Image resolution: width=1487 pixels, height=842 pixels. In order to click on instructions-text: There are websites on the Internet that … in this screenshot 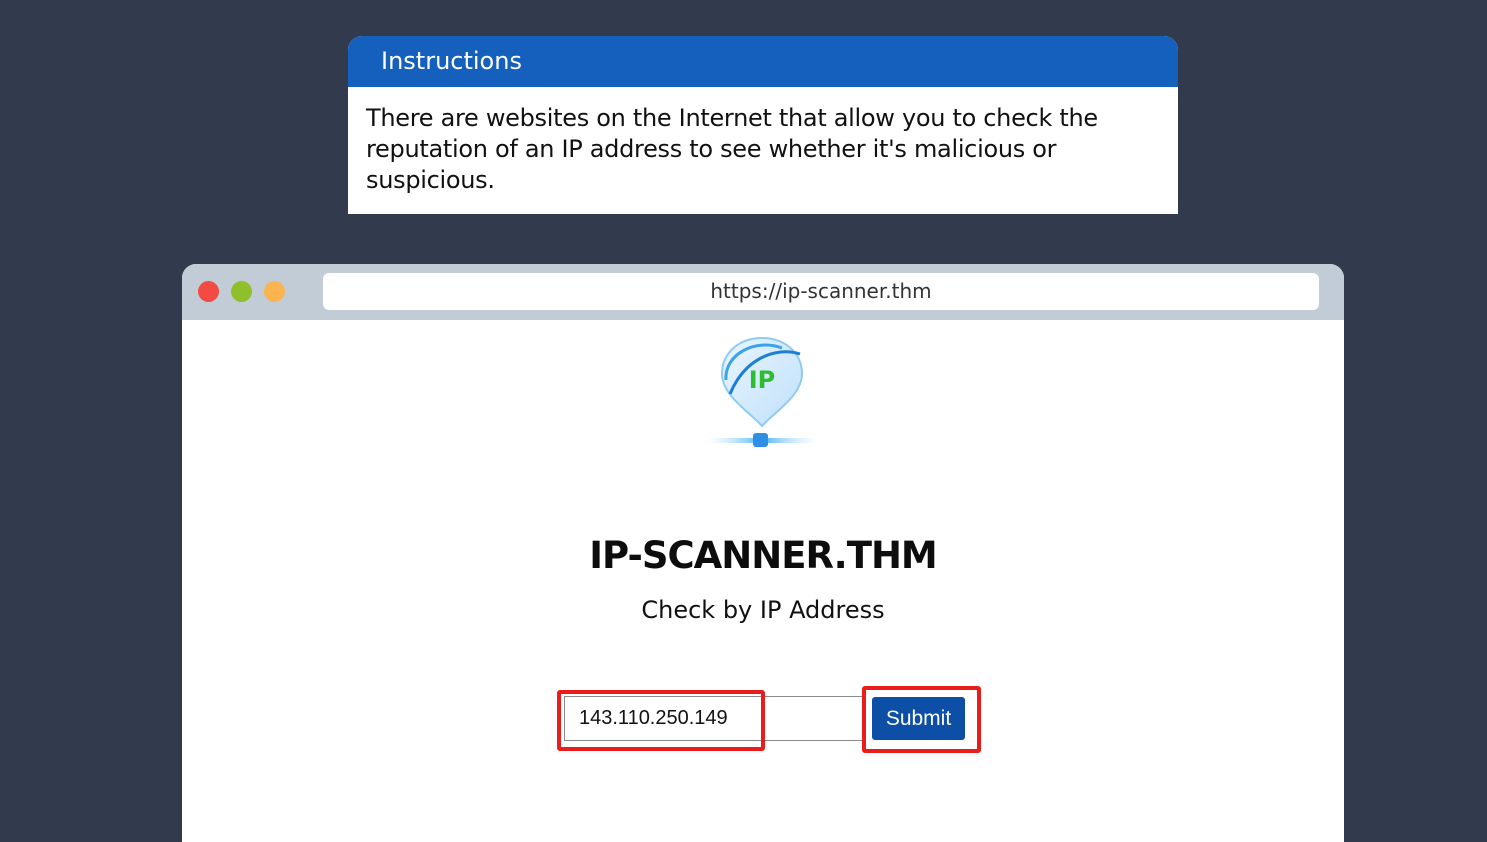, I will do `click(732, 149)`.